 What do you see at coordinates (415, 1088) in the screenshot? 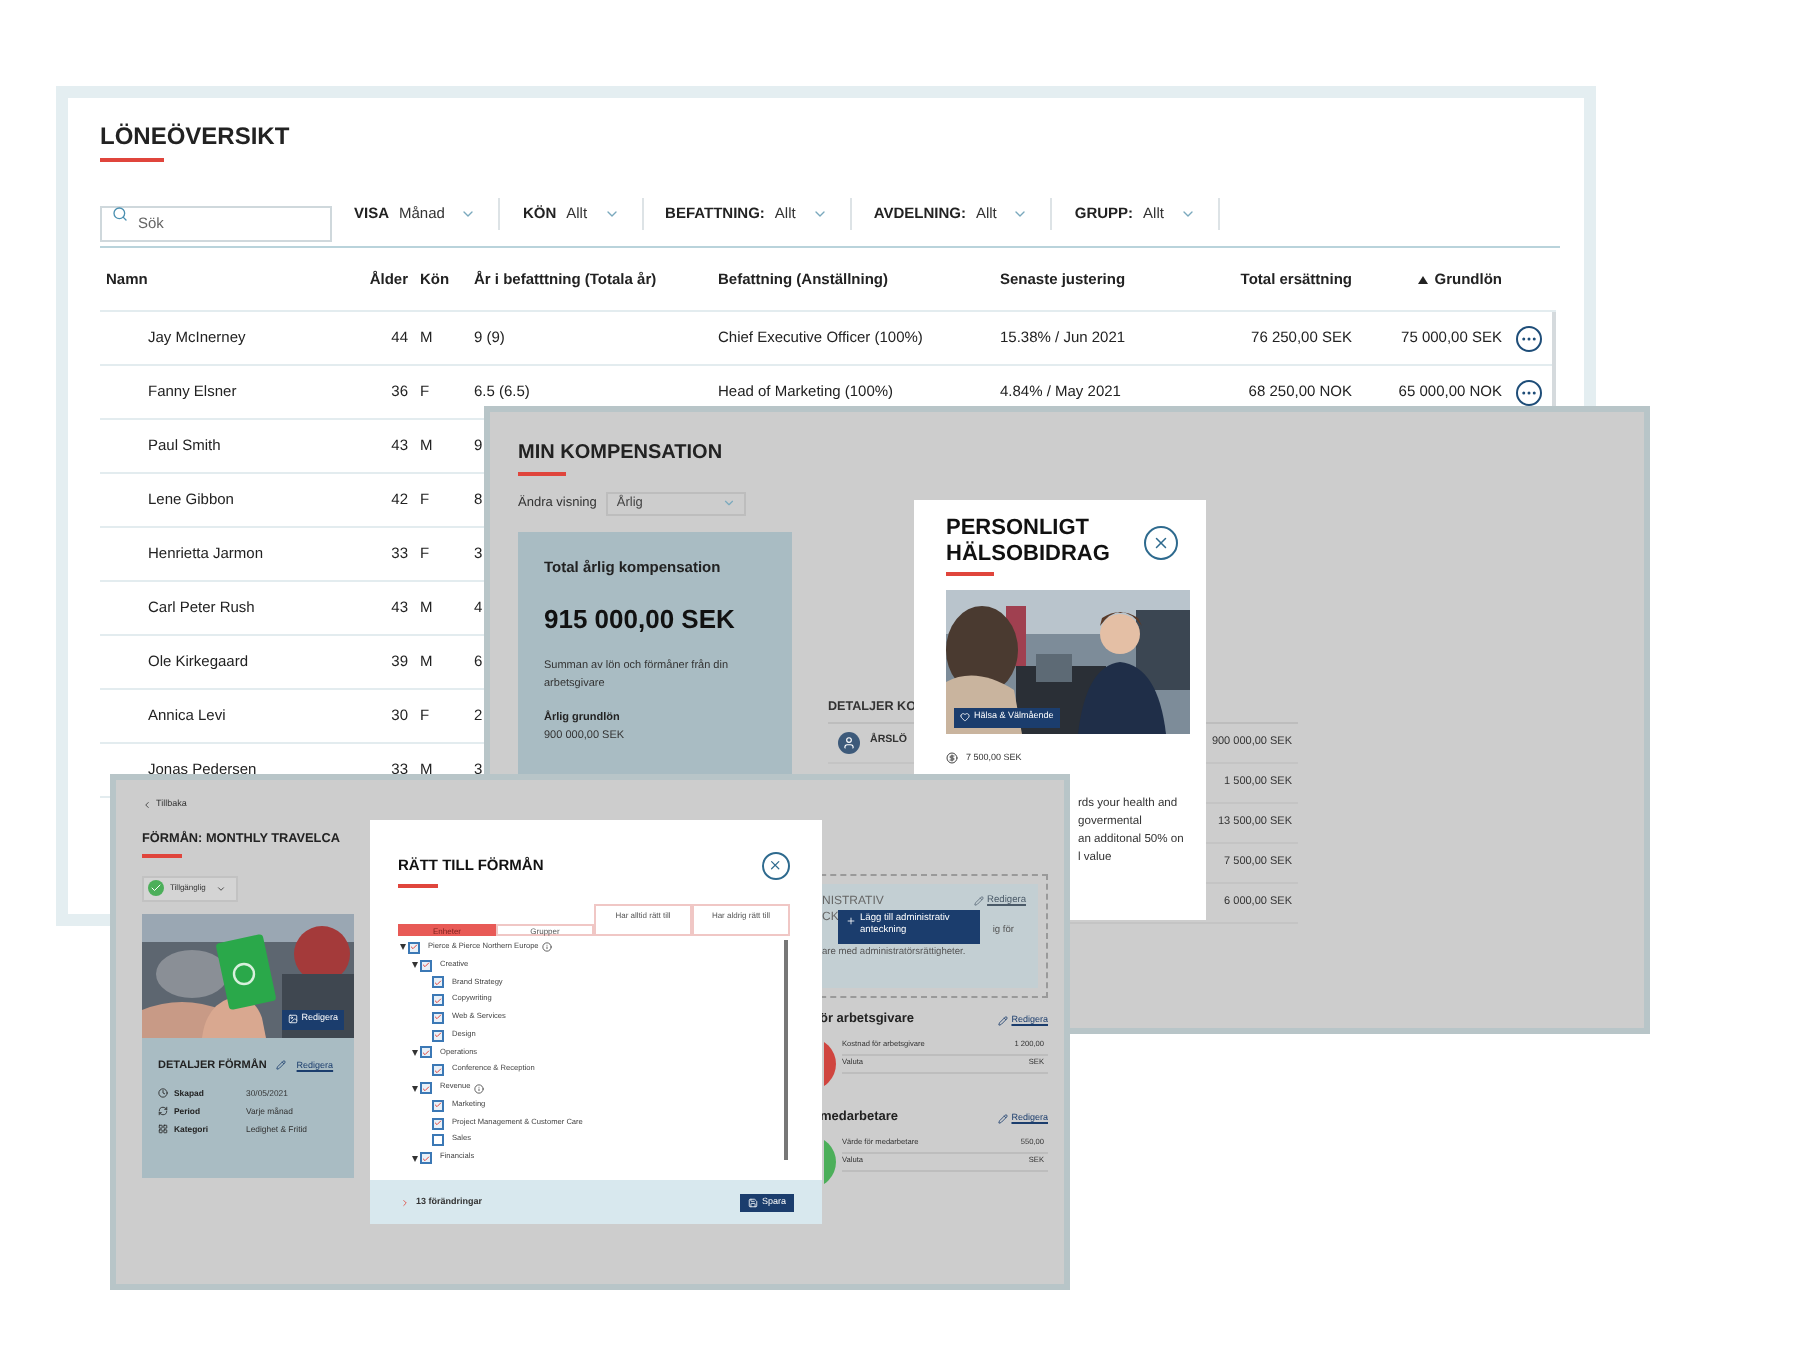
I see `collapse-caret-icon` at bounding box center [415, 1088].